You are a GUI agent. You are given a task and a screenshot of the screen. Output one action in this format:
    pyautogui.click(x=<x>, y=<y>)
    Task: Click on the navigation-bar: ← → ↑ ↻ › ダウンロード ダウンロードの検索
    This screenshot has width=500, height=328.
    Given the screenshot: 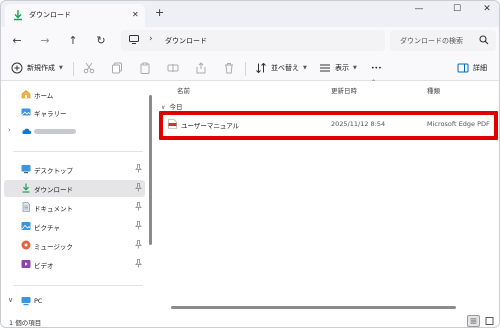 What is the action you would take?
    pyautogui.click(x=250, y=41)
    